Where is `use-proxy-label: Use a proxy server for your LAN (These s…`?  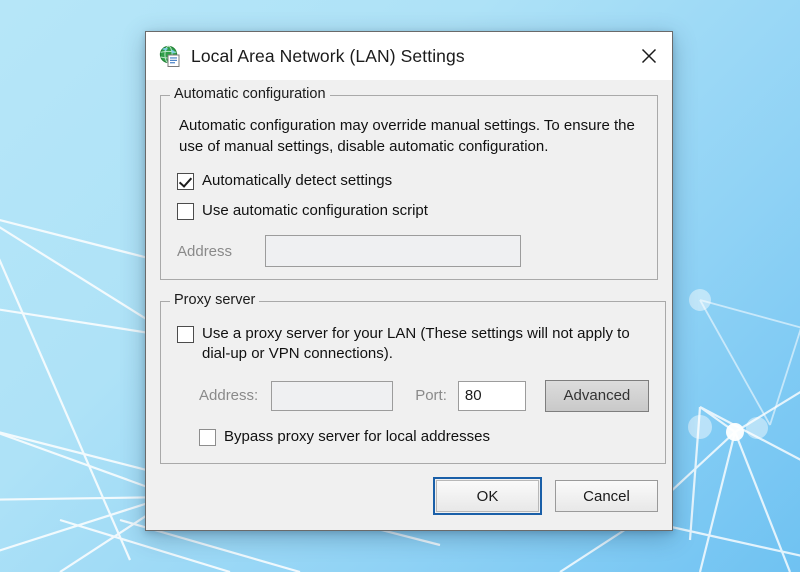 use-proxy-label: Use a proxy server for your LAN (These s… is located at coordinates (416, 343).